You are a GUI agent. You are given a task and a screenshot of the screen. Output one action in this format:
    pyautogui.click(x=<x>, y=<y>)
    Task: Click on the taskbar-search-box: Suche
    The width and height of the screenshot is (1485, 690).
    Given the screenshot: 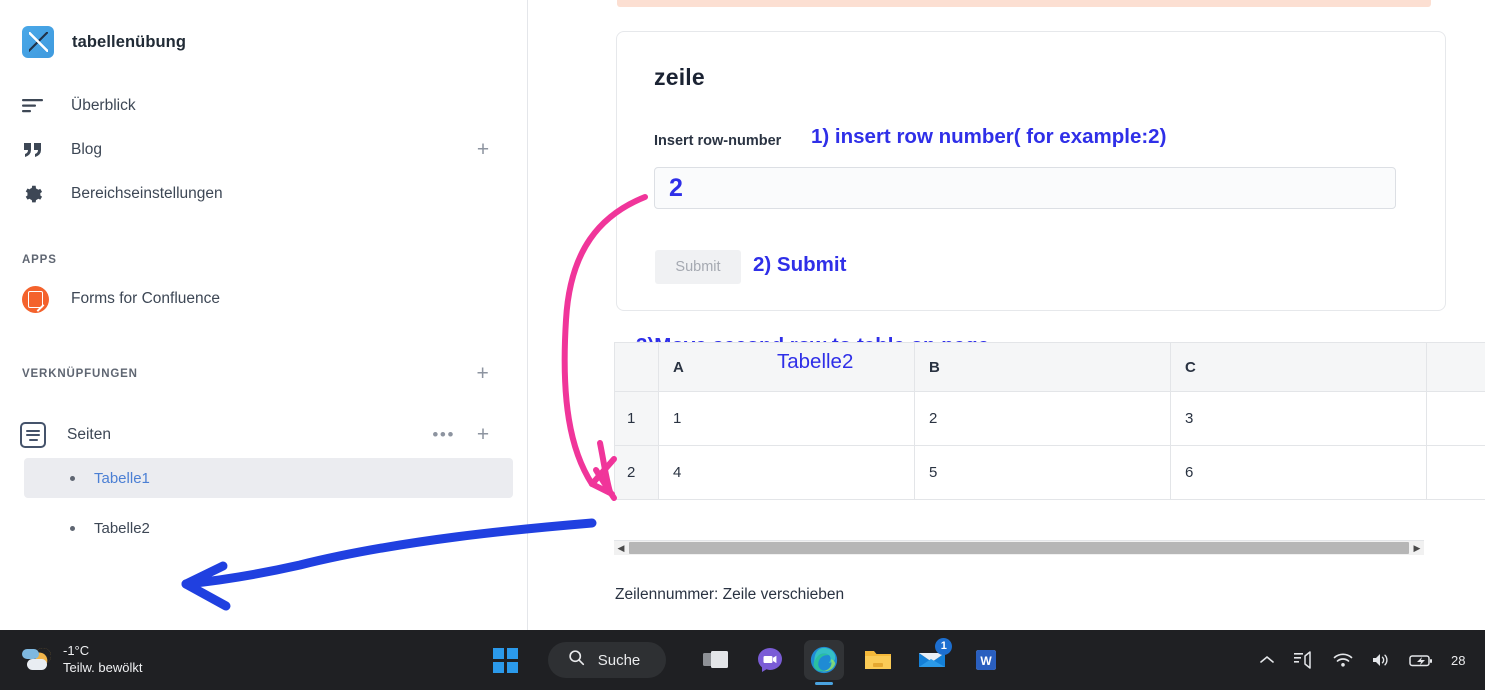 What is the action you would take?
    pyautogui.click(x=607, y=660)
    